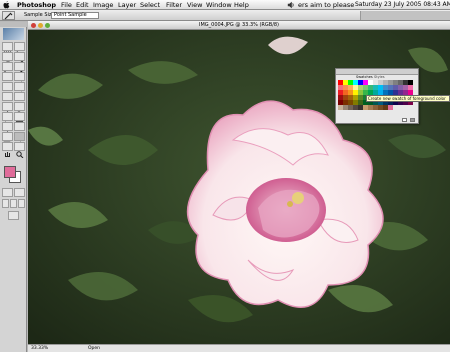 Image resolution: width=450 pixels, height=352 pixels. Describe the element at coordinates (13, 187) in the screenshot. I see `toolbox` at that location.